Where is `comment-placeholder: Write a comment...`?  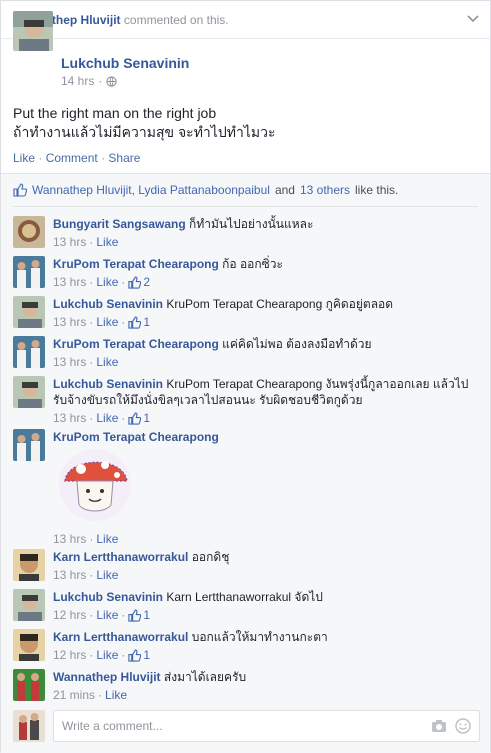
comment-placeholder: Write a comment... is located at coordinates (112, 726).